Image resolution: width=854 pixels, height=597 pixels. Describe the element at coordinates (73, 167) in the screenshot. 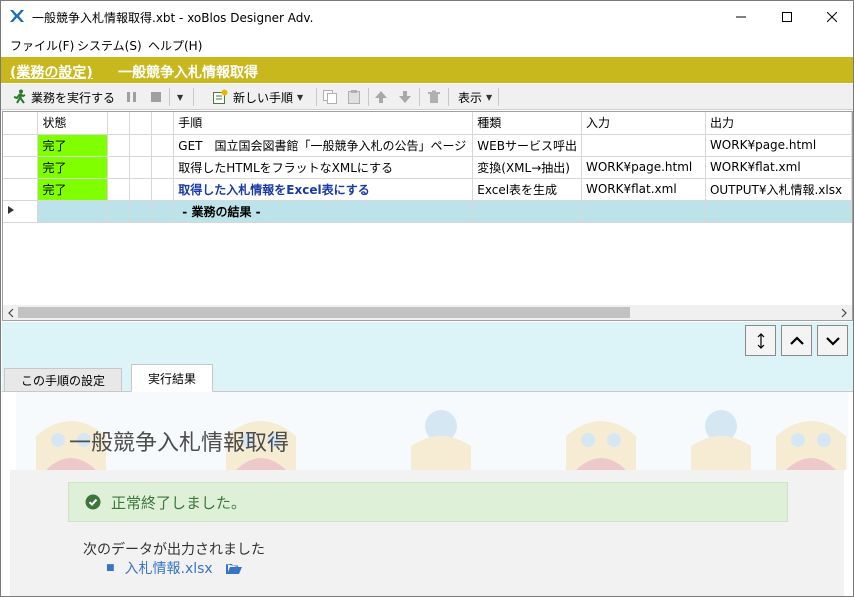

I see `status-cell: 完了` at that location.